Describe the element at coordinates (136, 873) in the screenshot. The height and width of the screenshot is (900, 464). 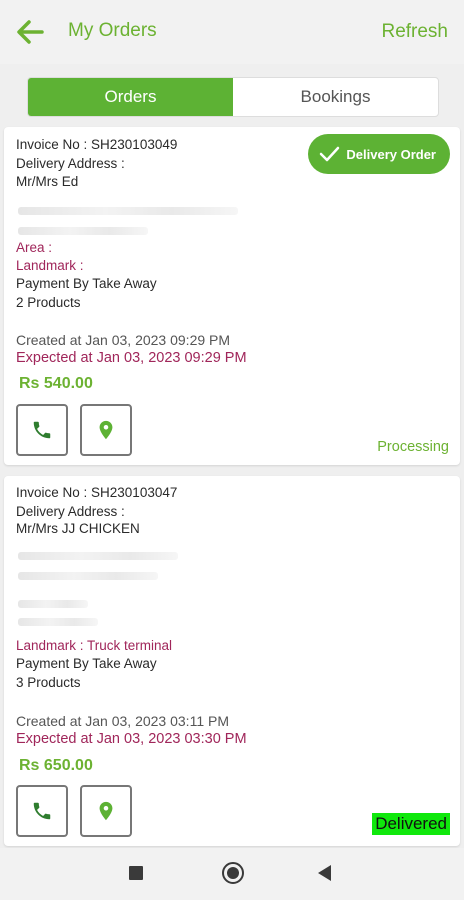
I see `recents-icon` at that location.